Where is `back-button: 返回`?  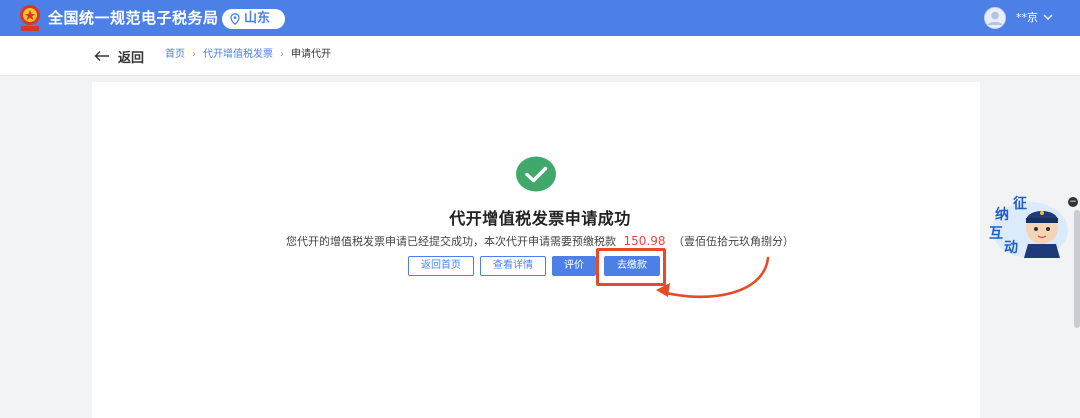 back-button: 返回 is located at coordinates (119, 56).